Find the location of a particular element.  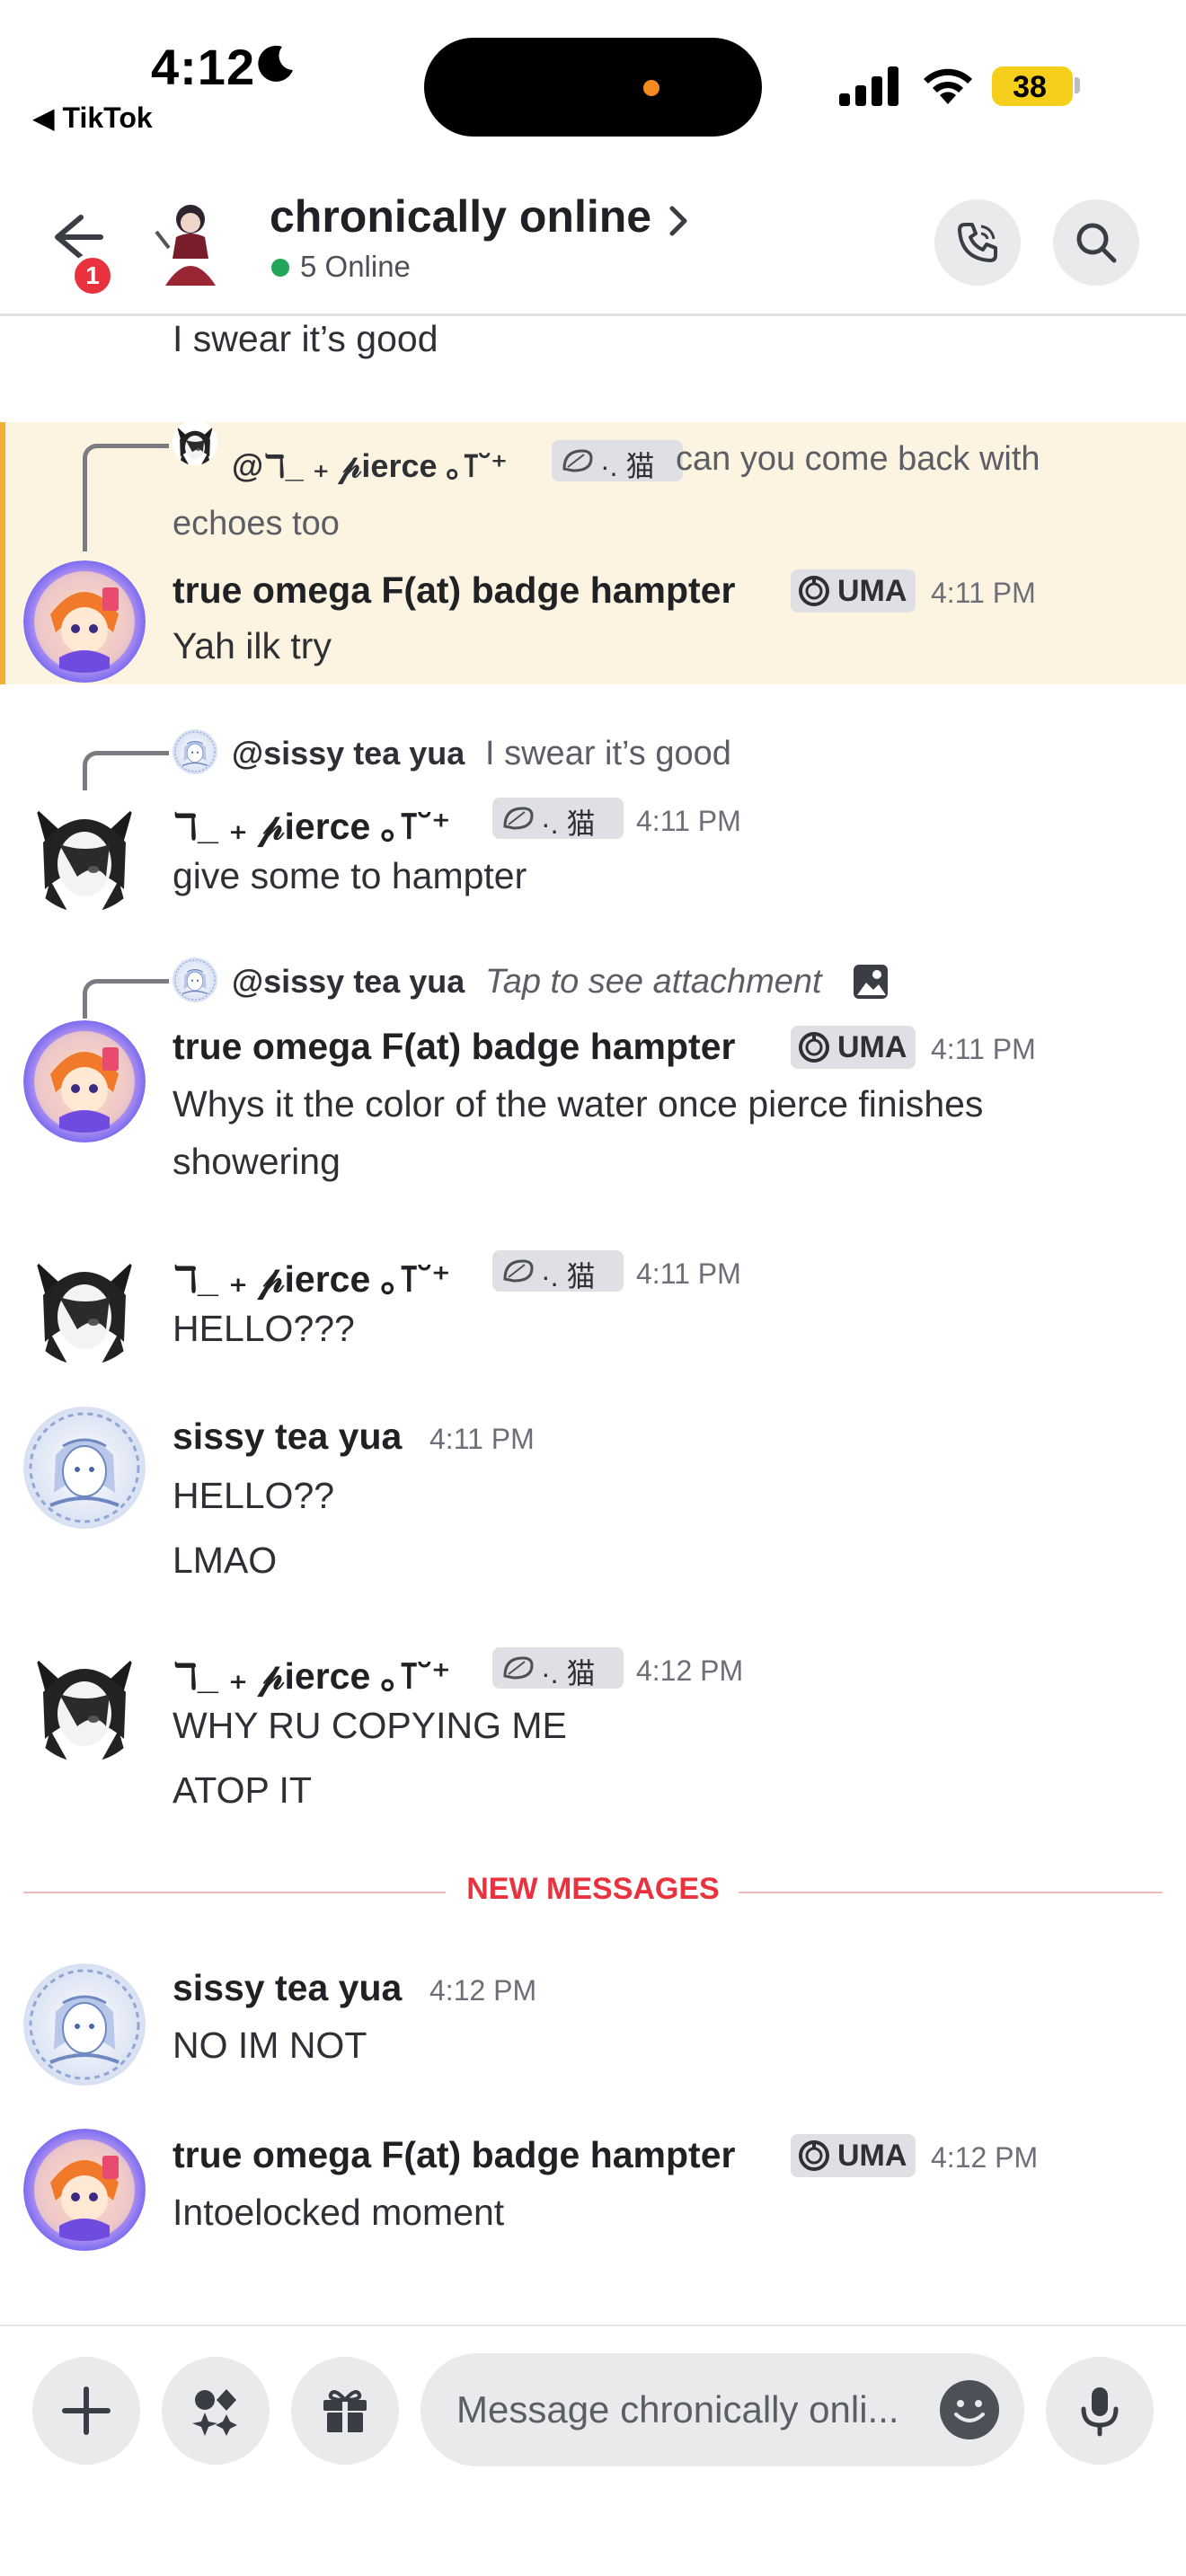

emoji-button is located at coordinates (970, 2409).